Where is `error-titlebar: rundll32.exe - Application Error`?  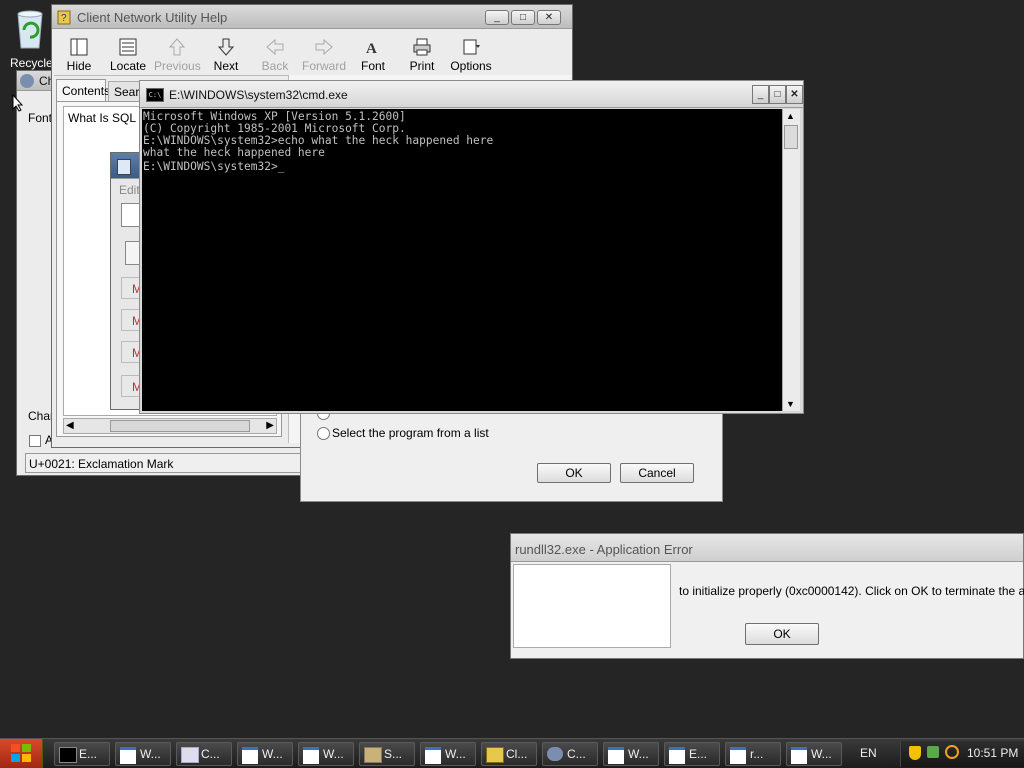 error-titlebar: rundll32.exe - Application Error is located at coordinates (767, 548).